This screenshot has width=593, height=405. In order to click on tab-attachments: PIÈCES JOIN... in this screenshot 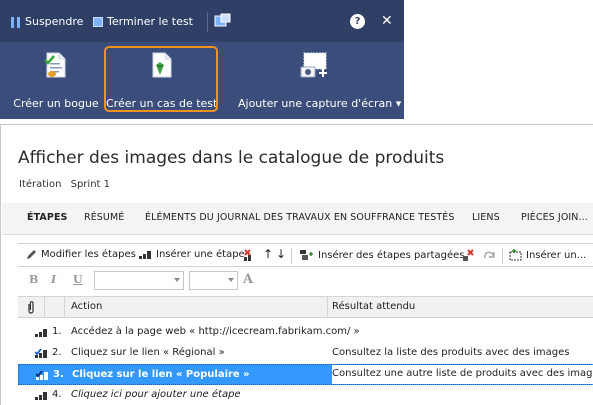, I will do `click(554, 217)`.